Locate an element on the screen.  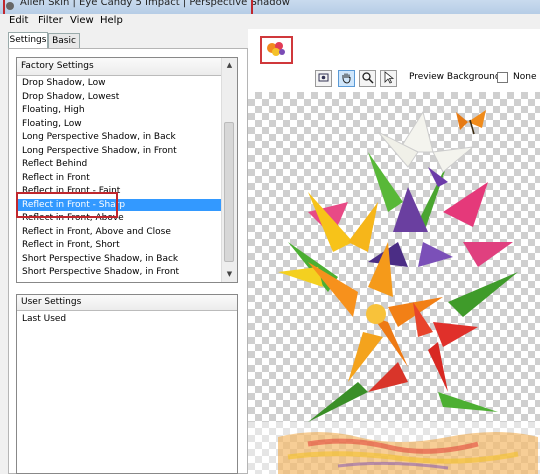
list-item: Reflect in Front, Above and Close is located at coordinates (120, 232).